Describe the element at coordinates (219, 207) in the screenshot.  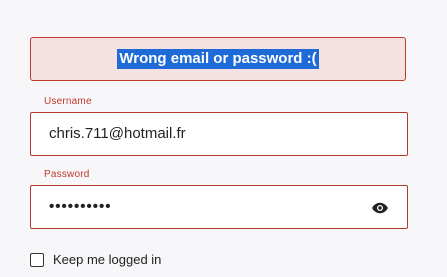
I see `password-field: ••••••••••` at that location.